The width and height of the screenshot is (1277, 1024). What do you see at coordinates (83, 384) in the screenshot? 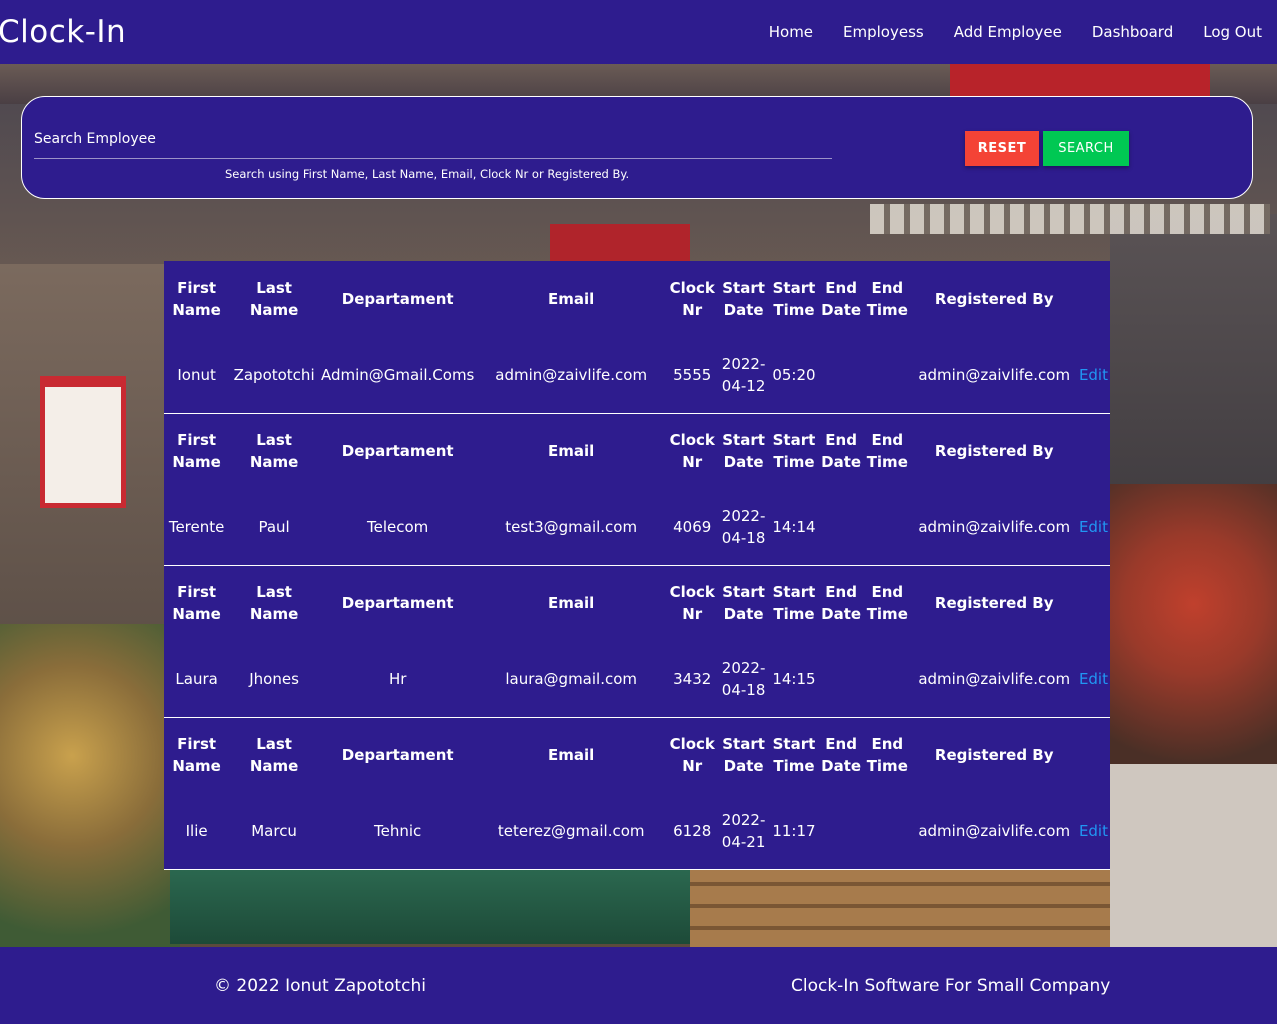
I see `price-tag-header` at bounding box center [83, 384].